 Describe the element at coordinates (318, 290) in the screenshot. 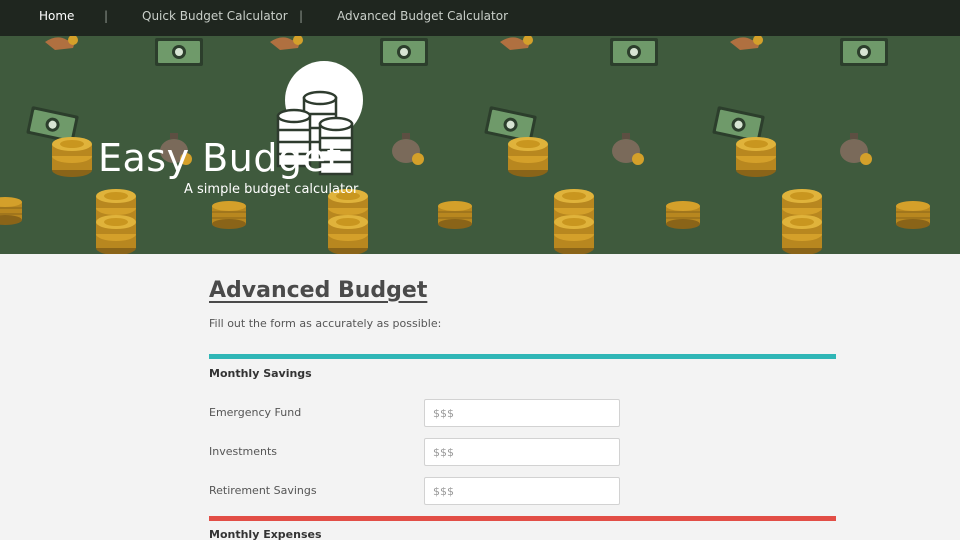

I see `page-title: Advanced Budget` at that location.